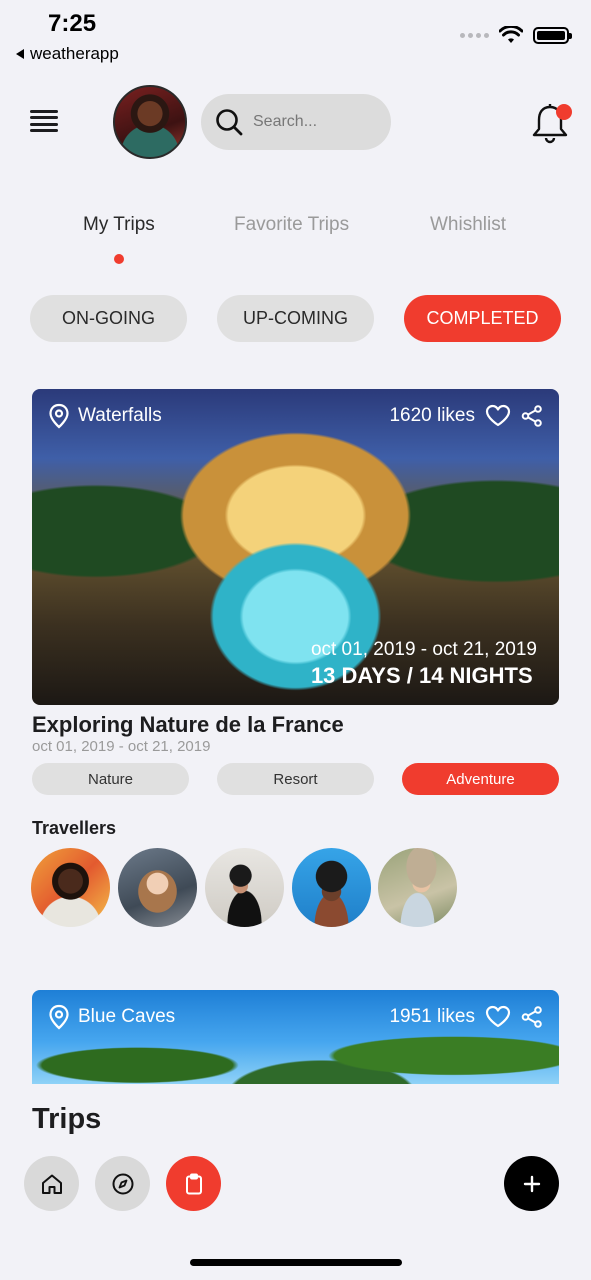 The width and height of the screenshot is (591, 1280). What do you see at coordinates (423, 649) in the screenshot?
I see `trip-date-range: oct 01, 2019 - oct 21, 2019` at bounding box center [423, 649].